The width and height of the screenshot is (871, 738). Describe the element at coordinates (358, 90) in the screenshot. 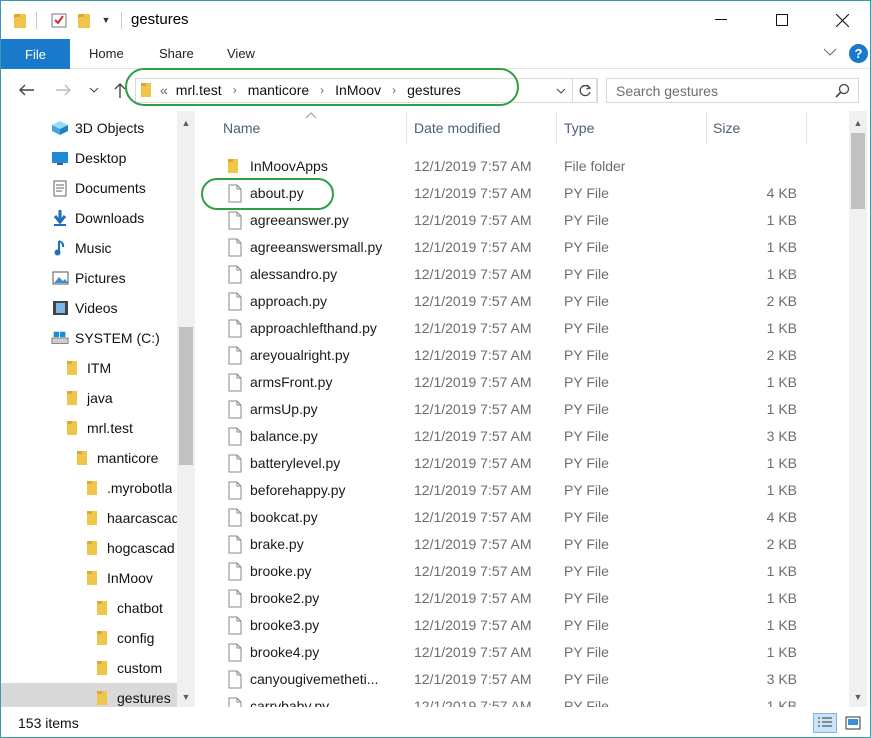

I see `breadcrumb-inmoov: InMoov` at that location.